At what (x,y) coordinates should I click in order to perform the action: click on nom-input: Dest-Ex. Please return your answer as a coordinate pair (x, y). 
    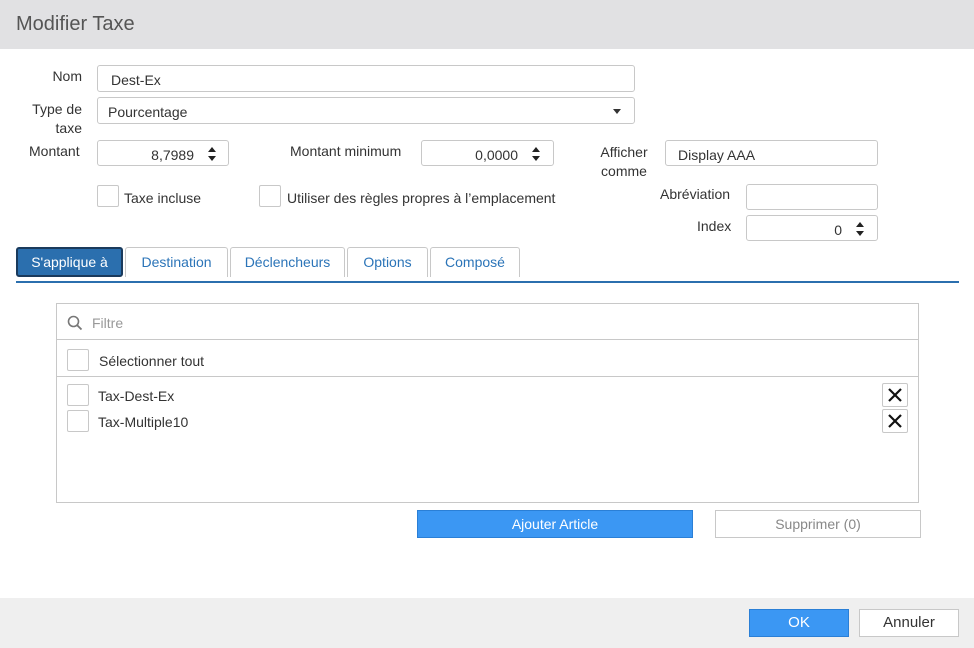
    Looking at the image, I should click on (366, 78).